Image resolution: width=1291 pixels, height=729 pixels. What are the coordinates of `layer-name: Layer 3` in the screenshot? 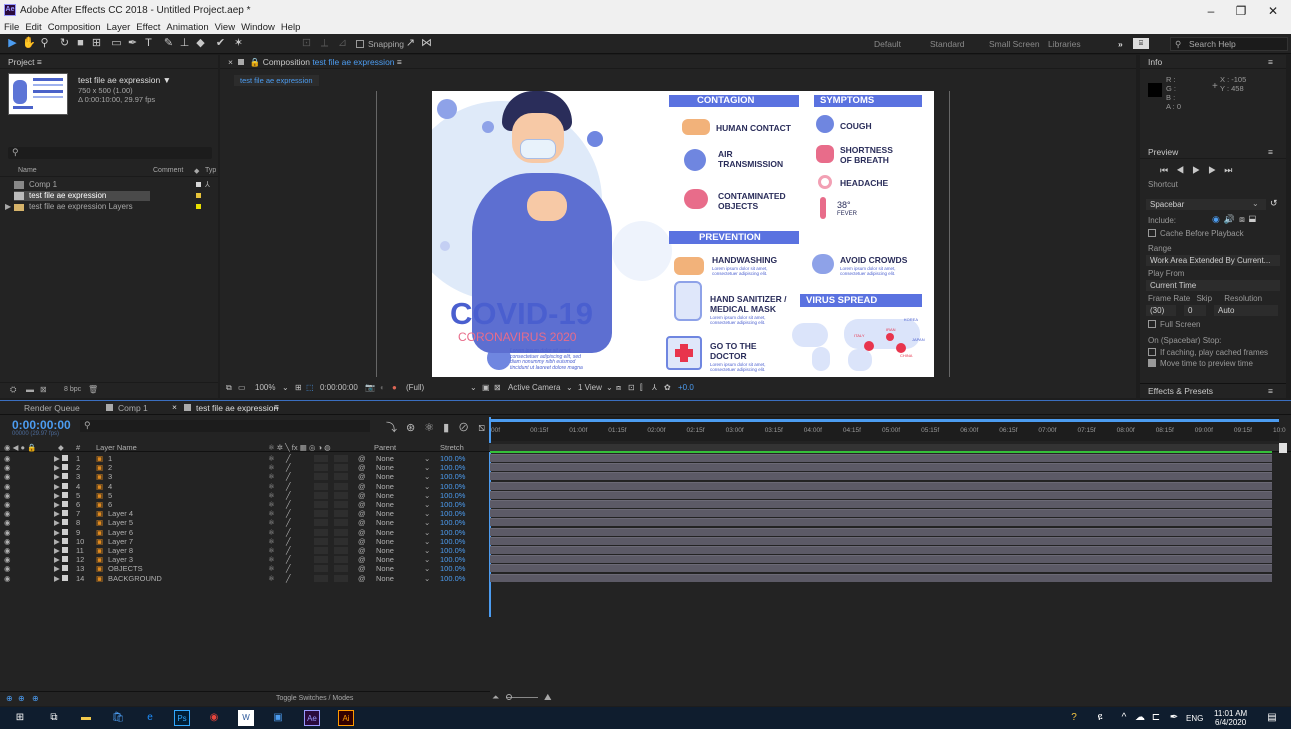 It's located at (120, 559).